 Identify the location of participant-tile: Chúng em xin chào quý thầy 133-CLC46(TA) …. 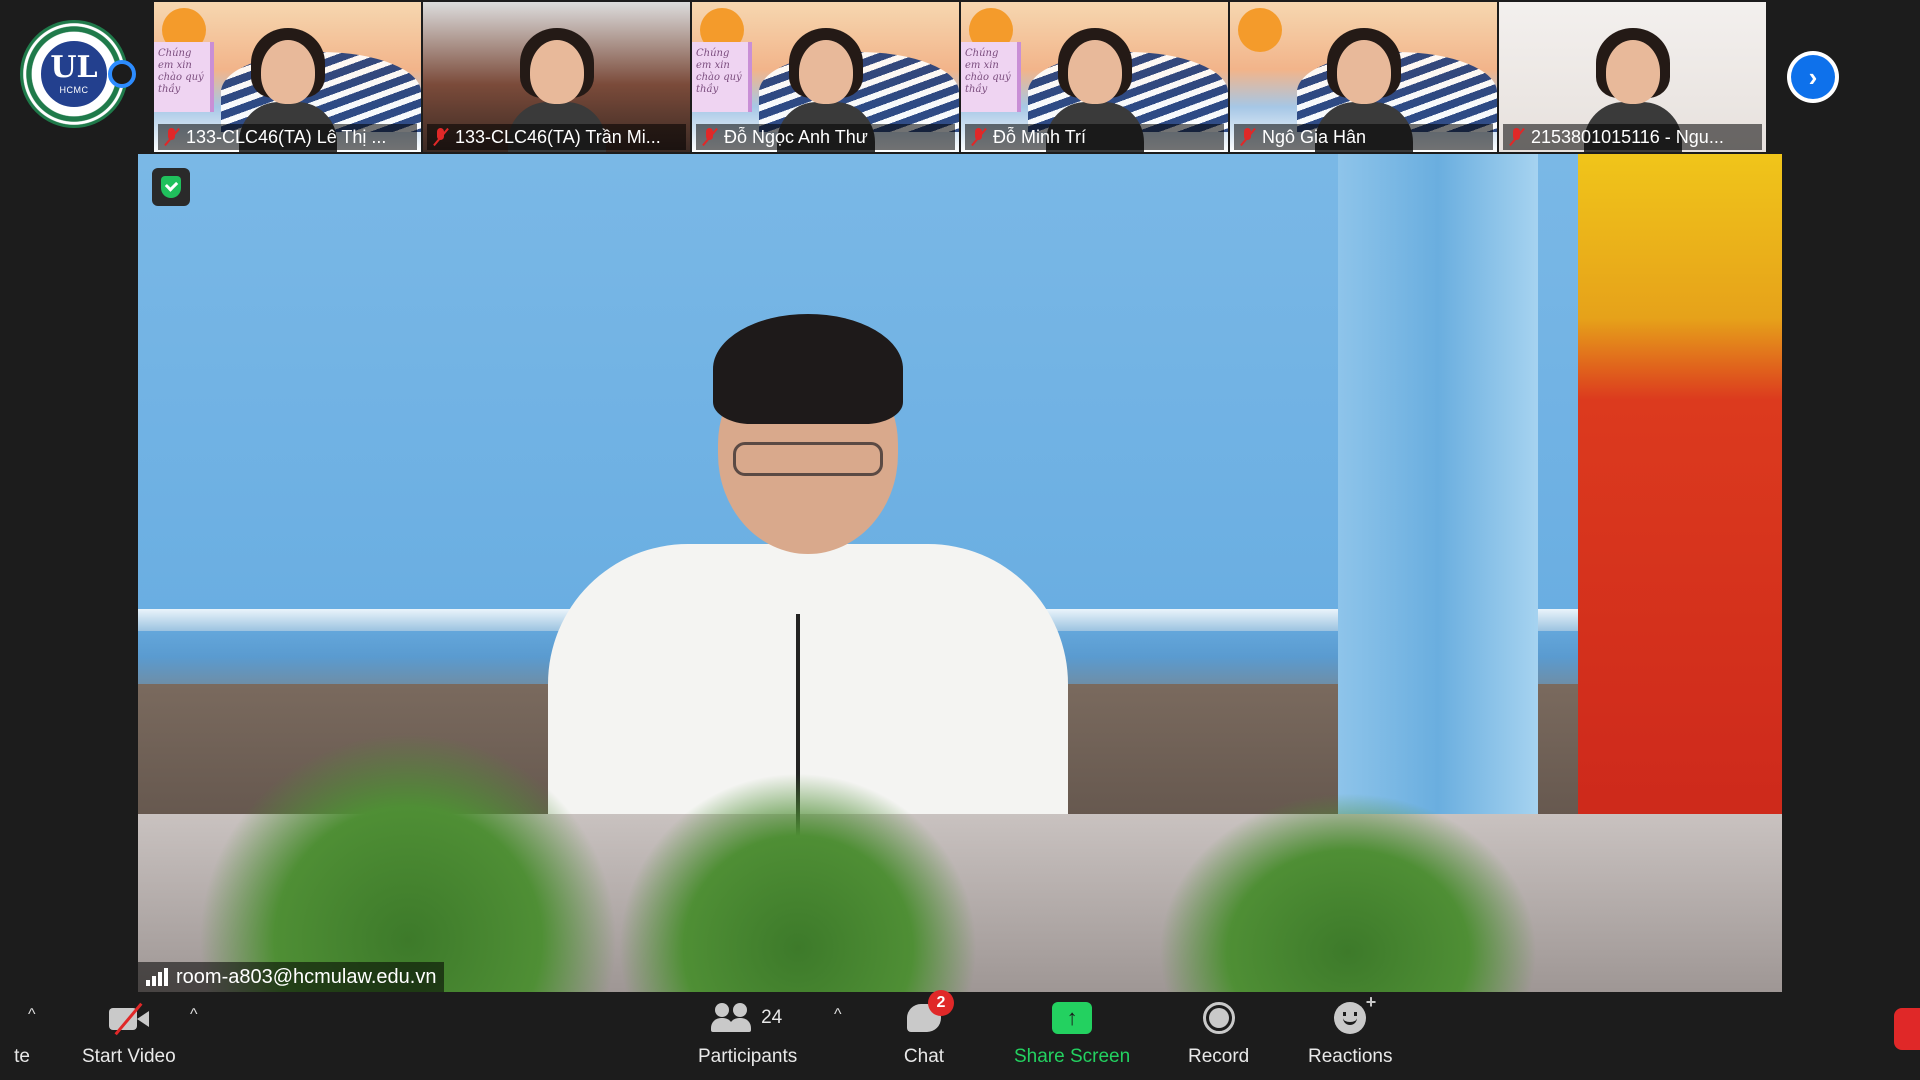
(287, 77).